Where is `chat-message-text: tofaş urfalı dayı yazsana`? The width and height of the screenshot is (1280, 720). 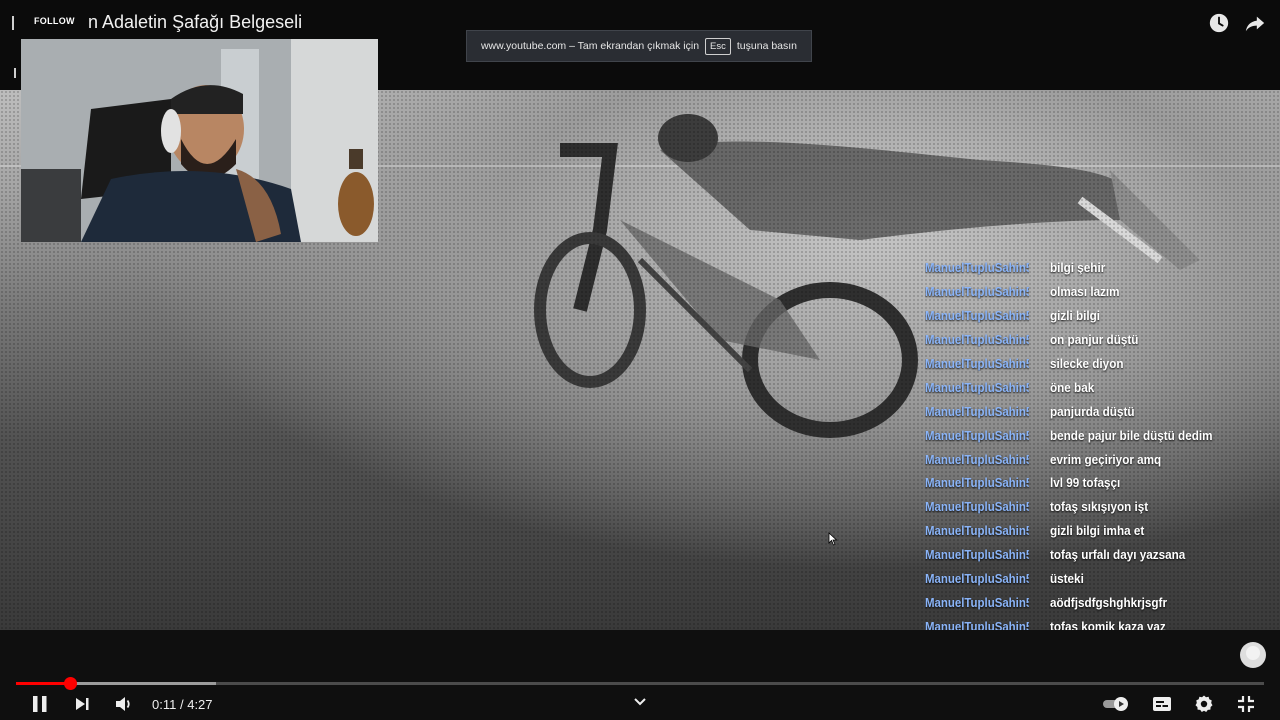 chat-message-text: tofaş urfalı dayı yazsana is located at coordinates (1118, 555).